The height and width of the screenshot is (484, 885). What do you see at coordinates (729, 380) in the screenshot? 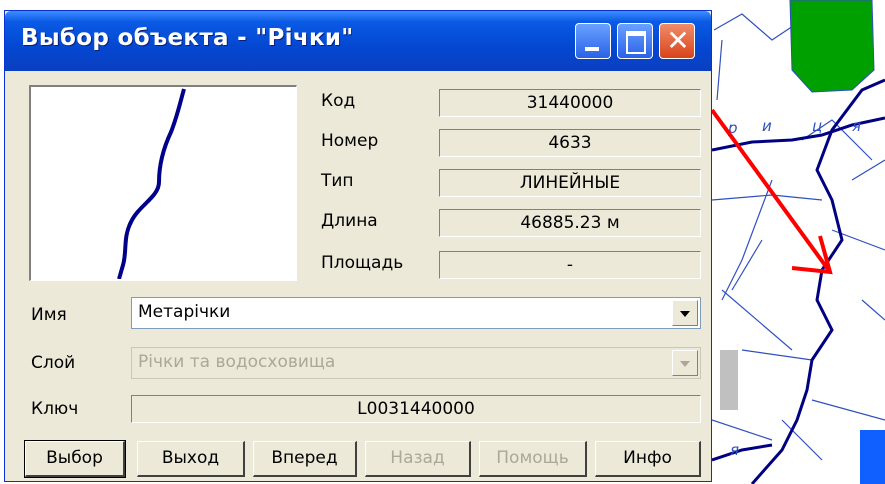
I see `building` at bounding box center [729, 380].